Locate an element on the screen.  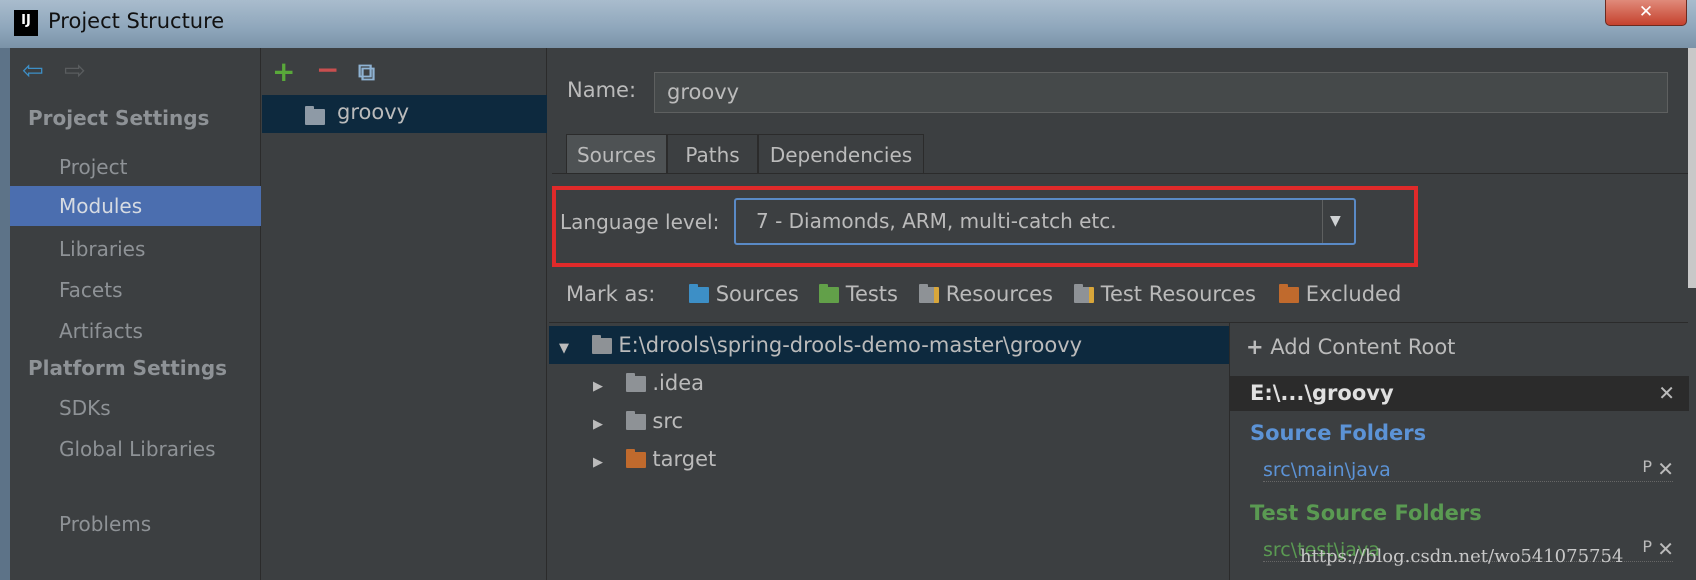
tests-folder-icon is located at coordinates (829, 293).